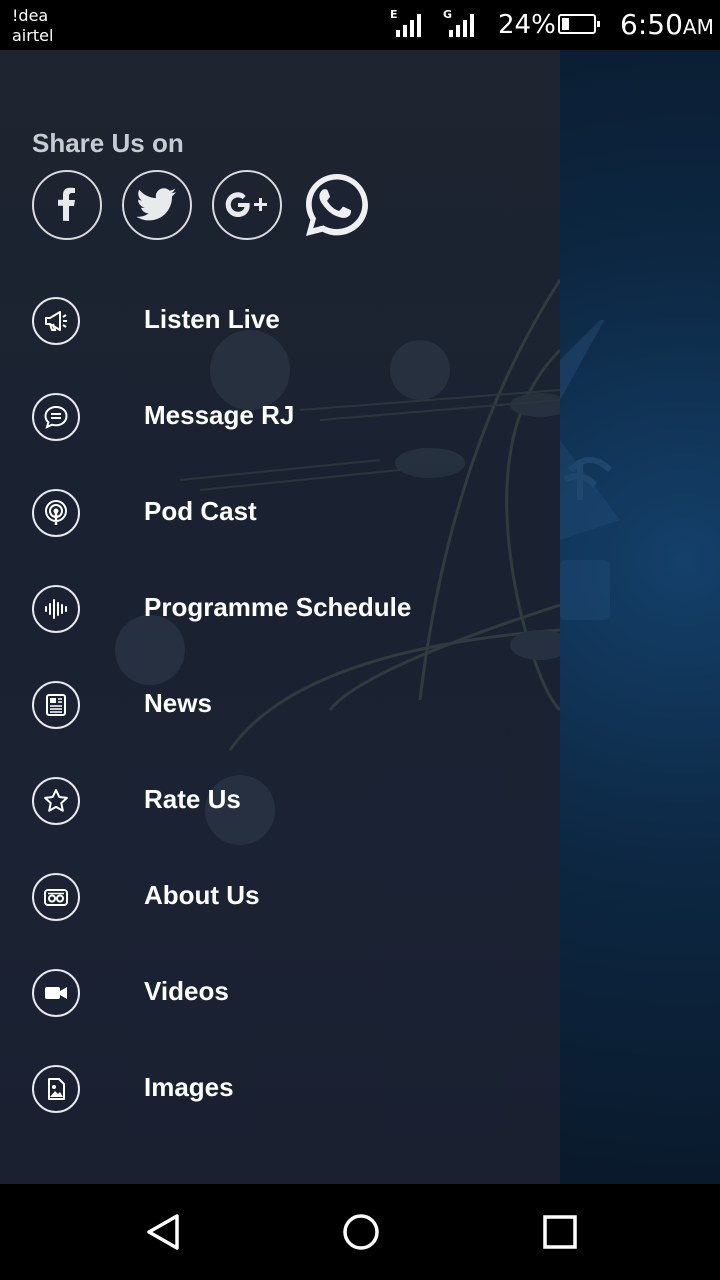 This screenshot has width=720, height=1280. What do you see at coordinates (579, 24) in the screenshot?
I see `battery-icon` at bounding box center [579, 24].